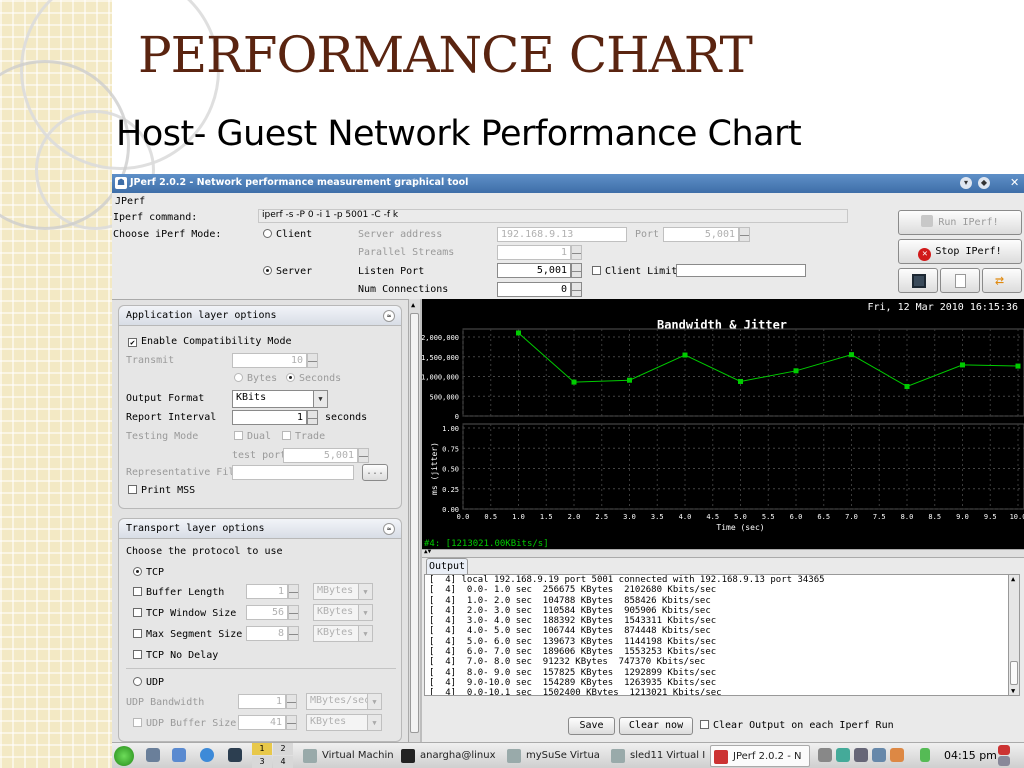  What do you see at coordinates (161, 490) in the screenshot?
I see `print-mss-checkbox: Print MSS` at bounding box center [161, 490].